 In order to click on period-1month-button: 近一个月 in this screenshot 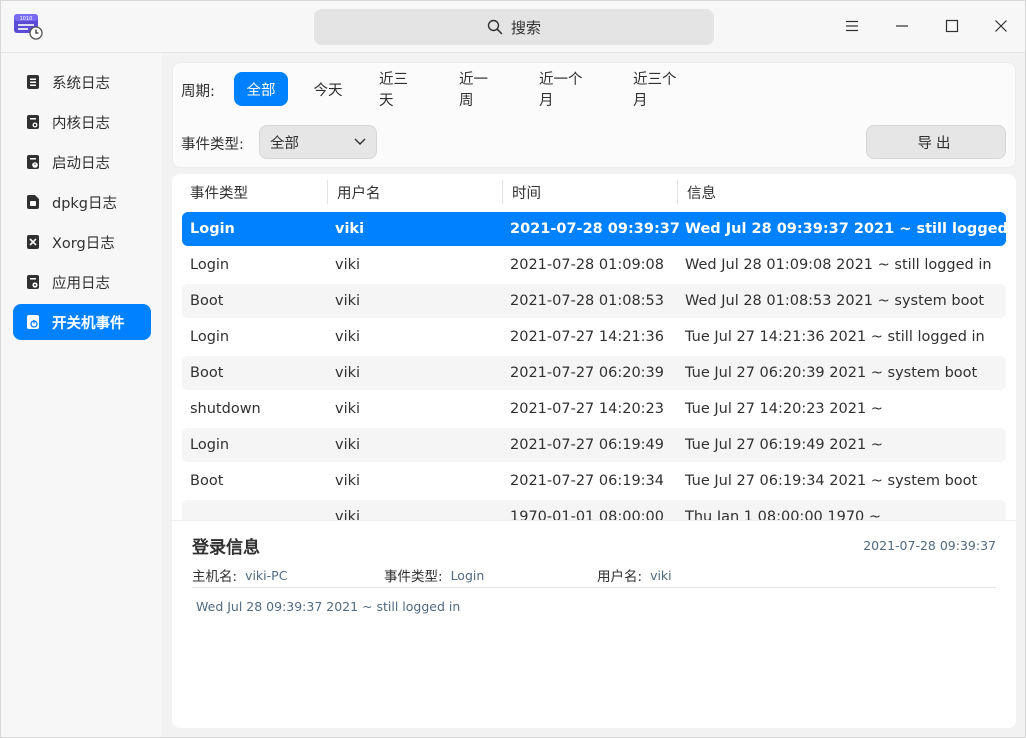, I will do `click(567, 90)`.